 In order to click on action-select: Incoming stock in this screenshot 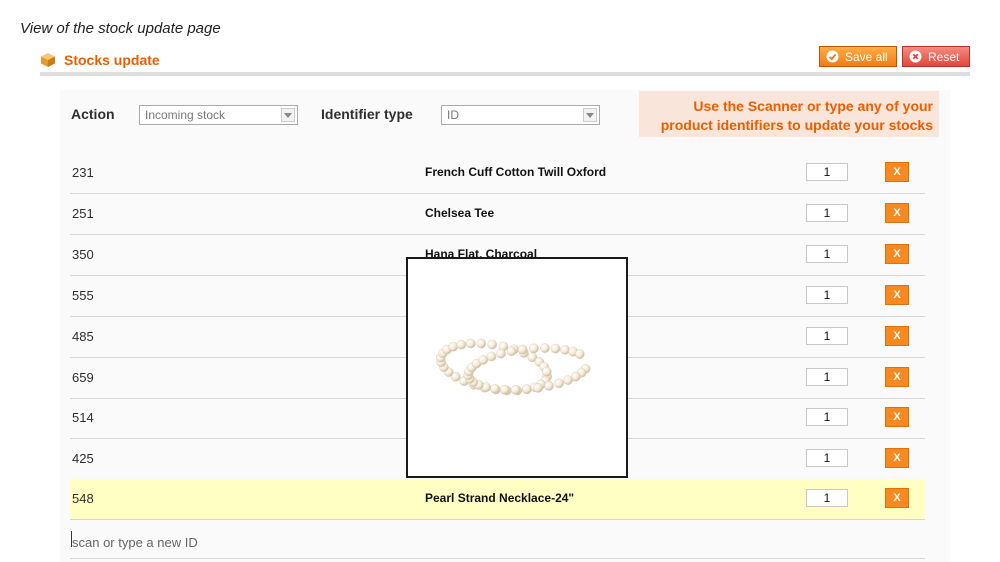, I will do `click(218, 115)`.